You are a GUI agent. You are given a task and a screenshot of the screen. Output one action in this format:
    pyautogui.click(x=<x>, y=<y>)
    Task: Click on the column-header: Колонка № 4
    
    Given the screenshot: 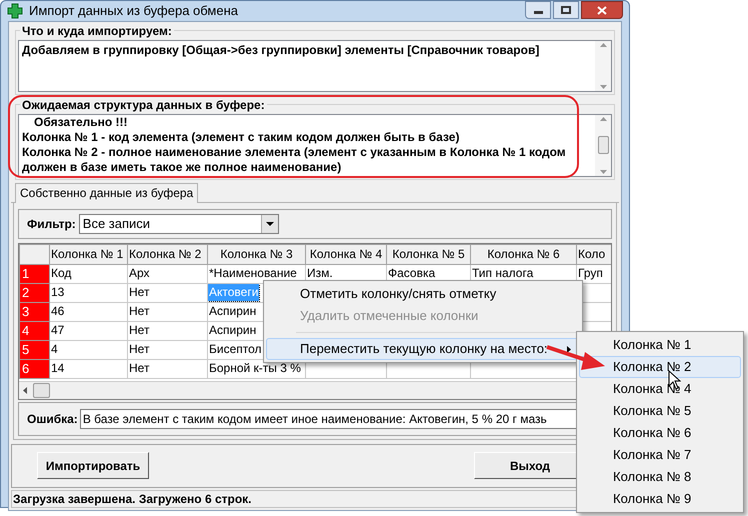 What is the action you would take?
    pyautogui.click(x=346, y=254)
    